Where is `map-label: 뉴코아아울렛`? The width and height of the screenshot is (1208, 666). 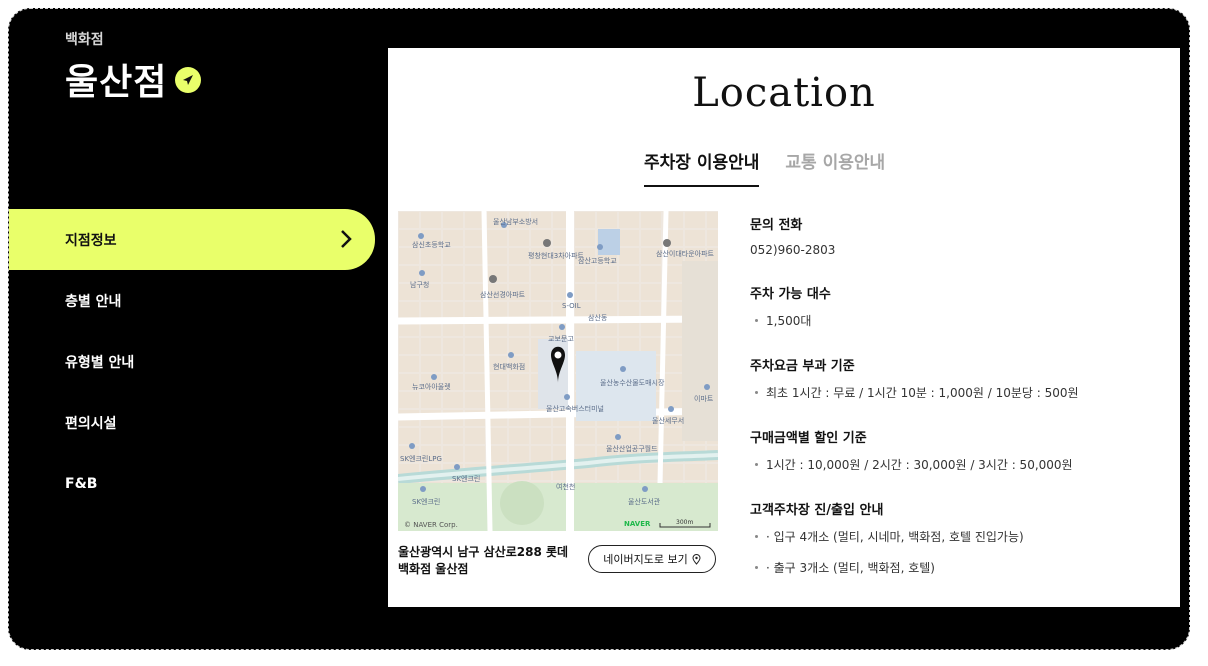
map-label: 뉴코아아울렛 is located at coordinates (431, 386).